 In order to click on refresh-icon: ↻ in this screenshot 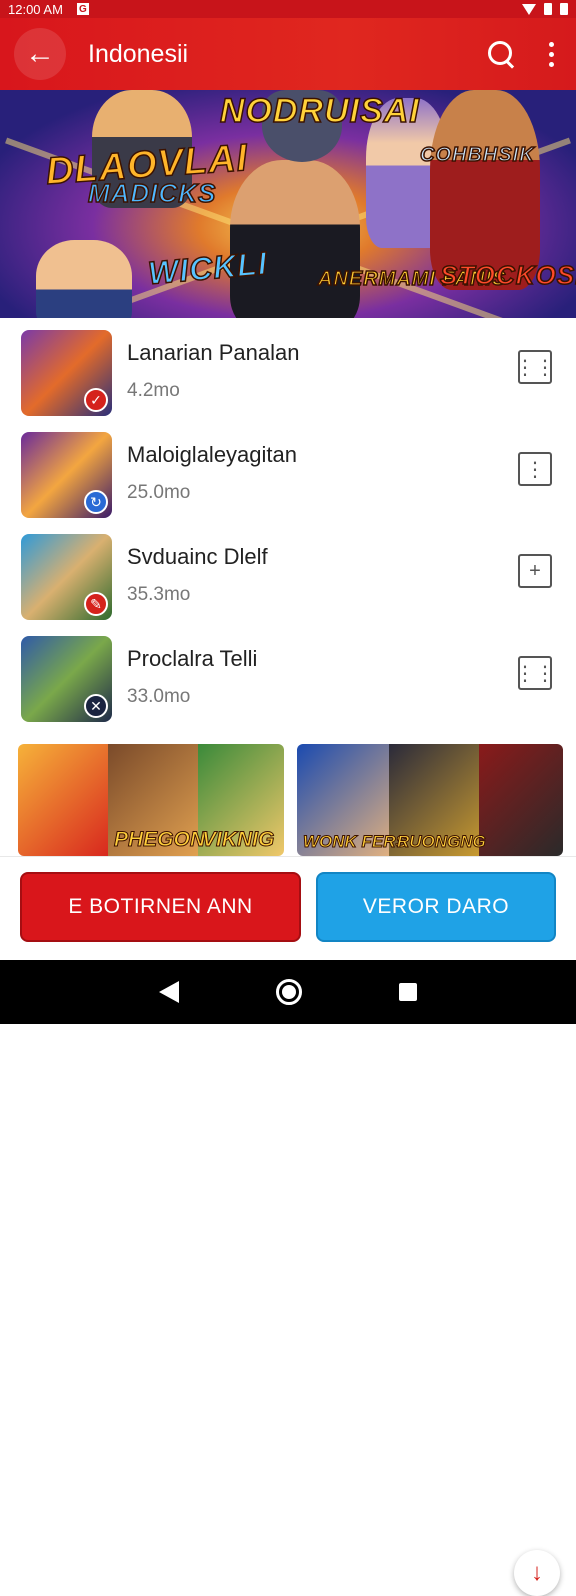, I will do `click(96, 502)`.